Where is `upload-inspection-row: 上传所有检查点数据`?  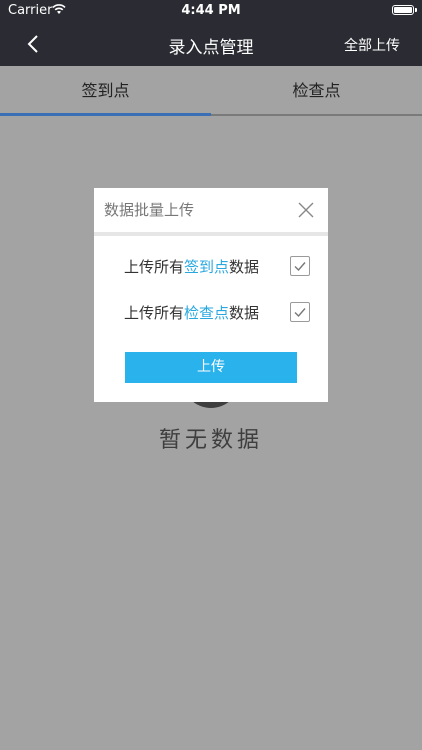 upload-inspection-row: 上传所有检查点数据 is located at coordinates (219, 314).